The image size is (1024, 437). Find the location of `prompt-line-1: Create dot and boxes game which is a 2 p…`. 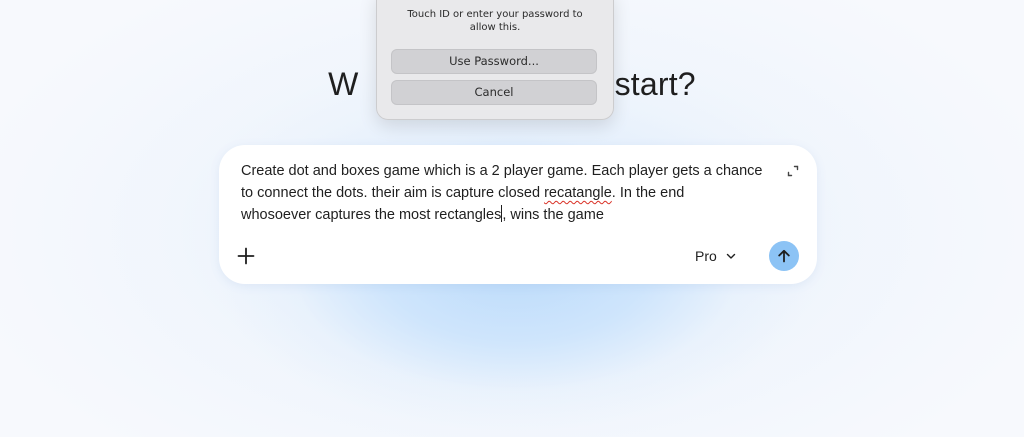

prompt-line-1: Create dot and boxes game which is a 2 p… is located at coordinates (502, 171).